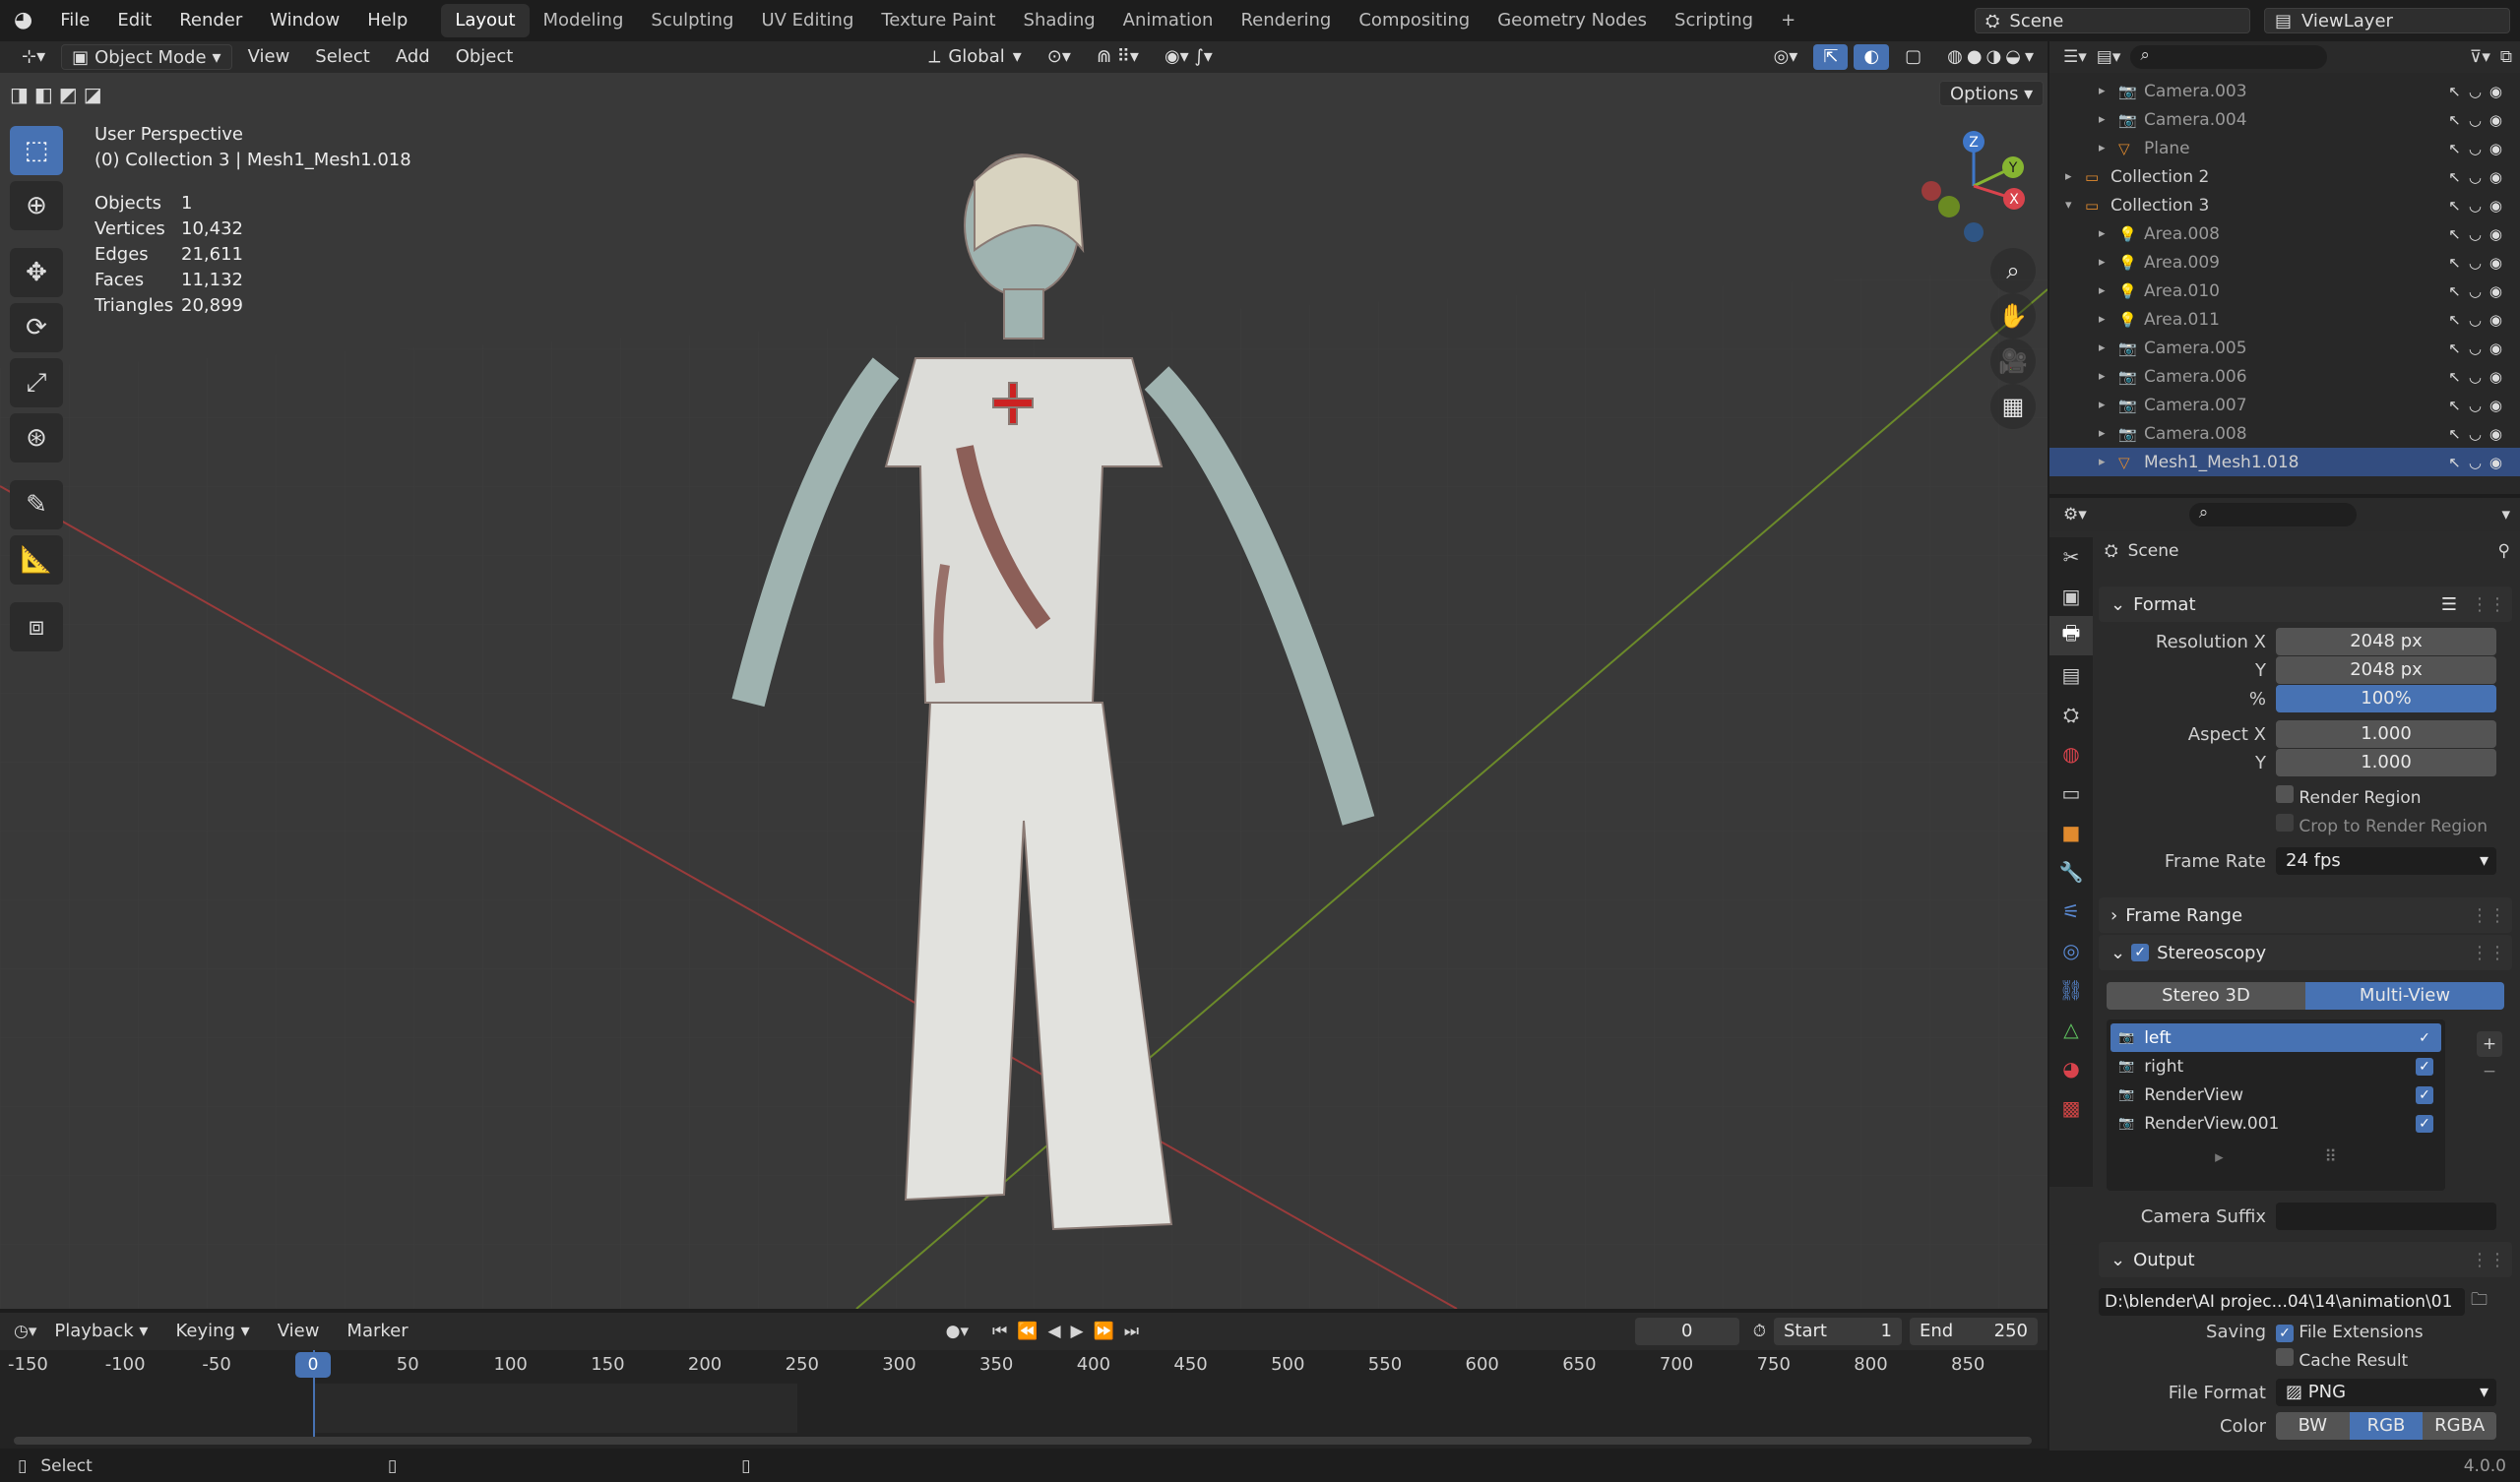 This screenshot has height=1482, width=2520. Describe the element at coordinates (2394, 798) in the screenshot. I see `render-region-checkbox: Render Region` at that location.